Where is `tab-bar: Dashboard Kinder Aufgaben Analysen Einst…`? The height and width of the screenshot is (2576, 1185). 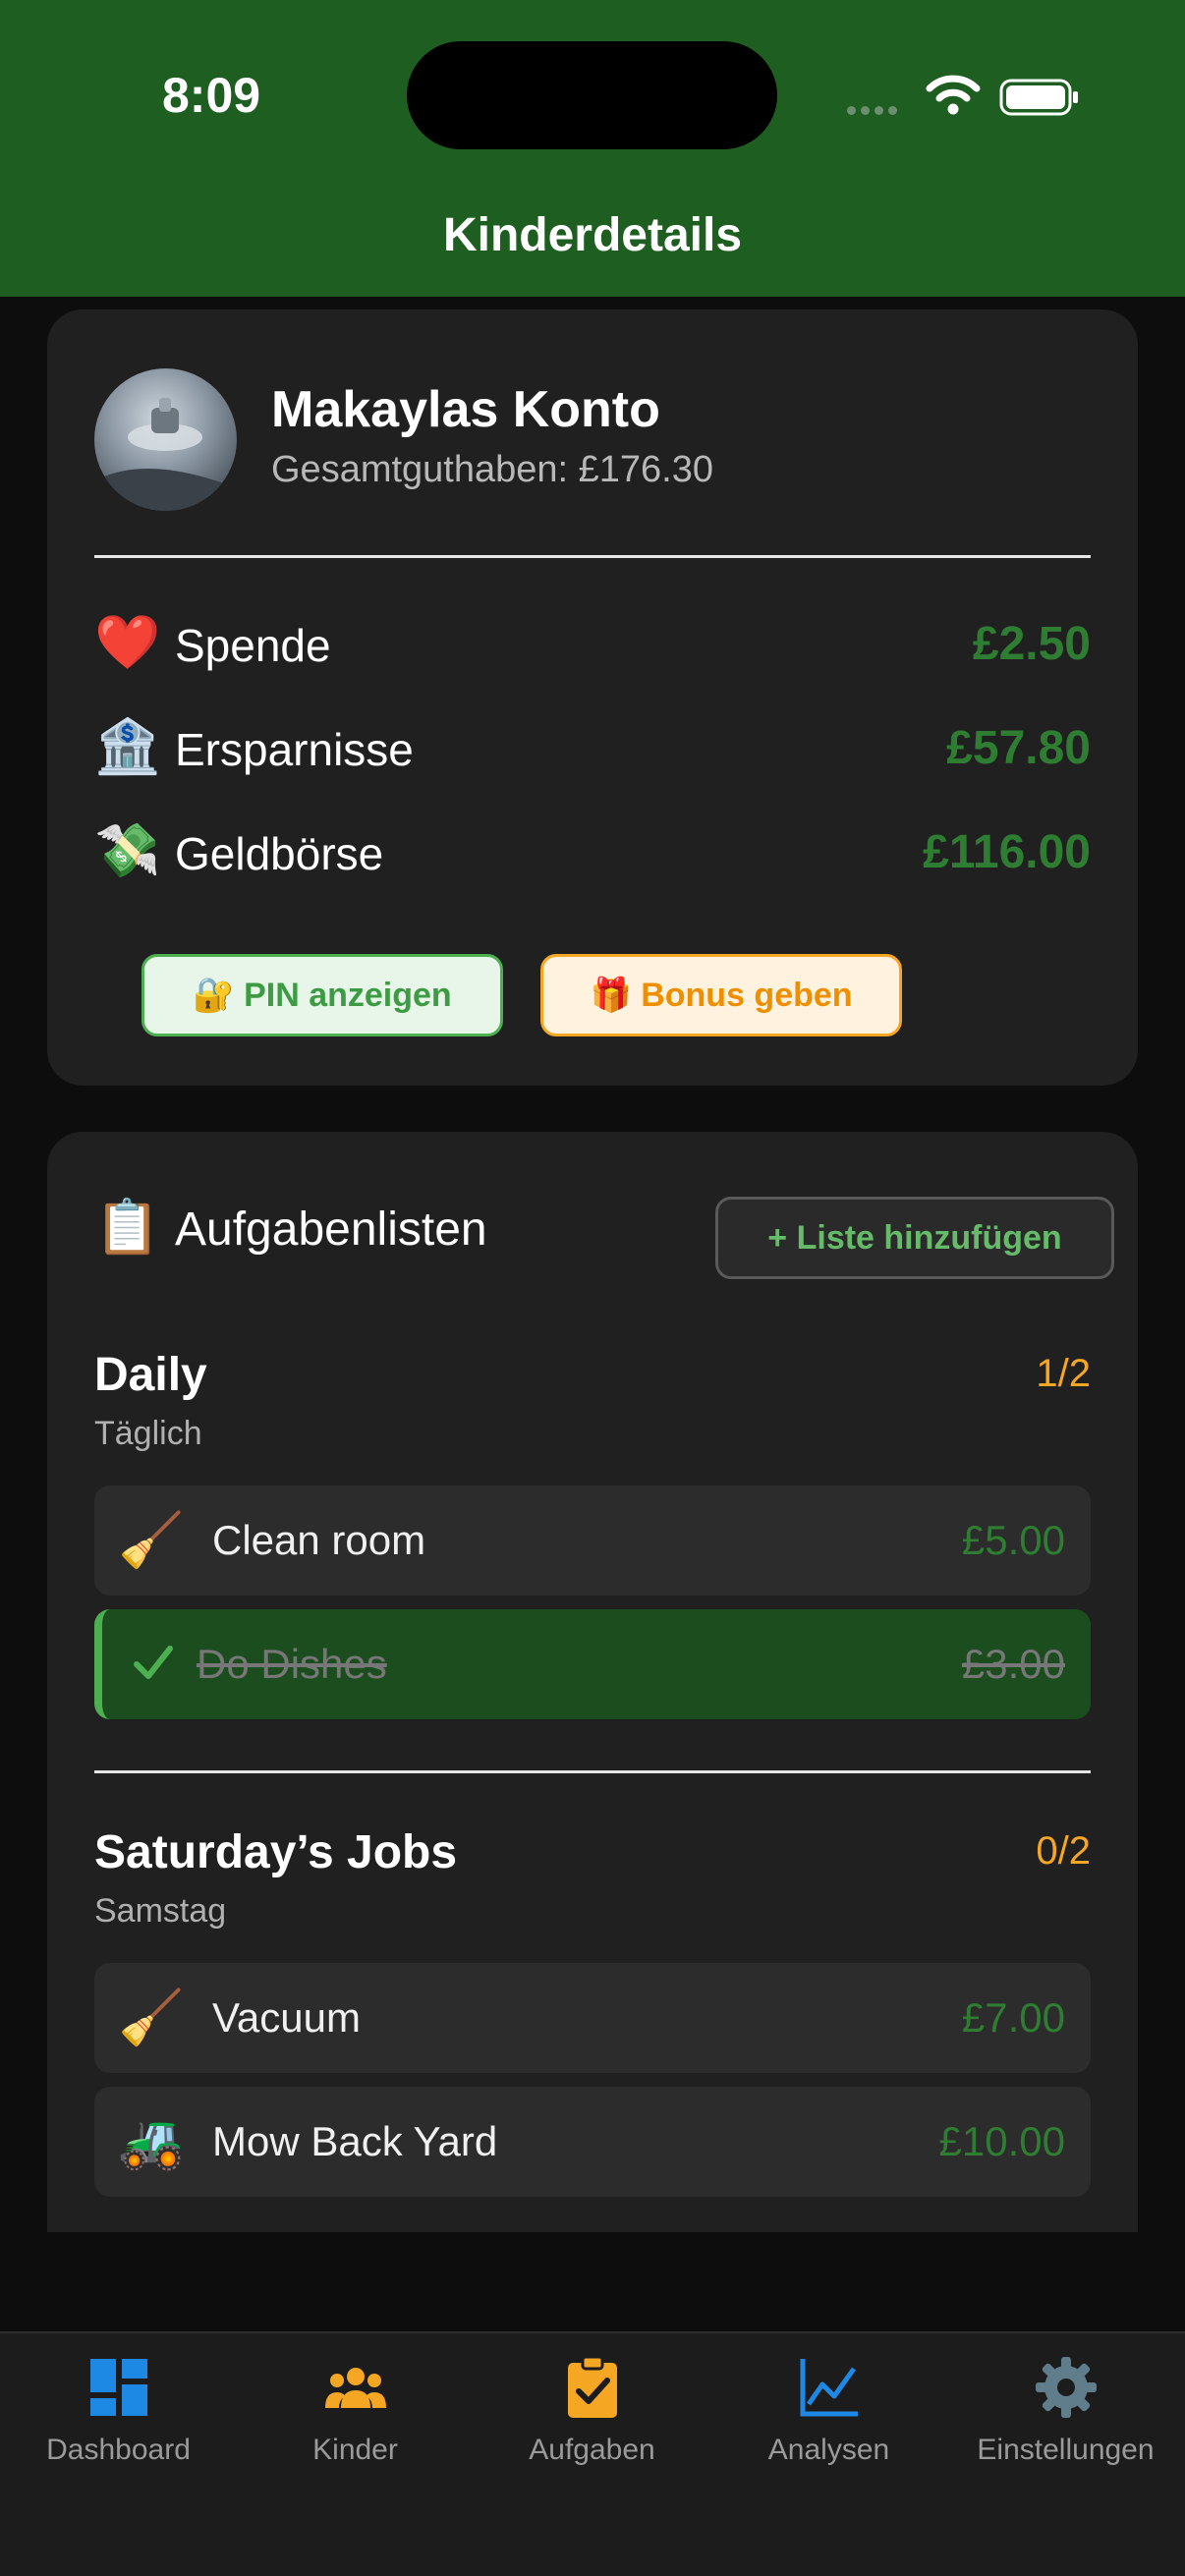
tab-bar: Dashboard Kinder Aufgaben Analysen Einst… is located at coordinates (592, 2453).